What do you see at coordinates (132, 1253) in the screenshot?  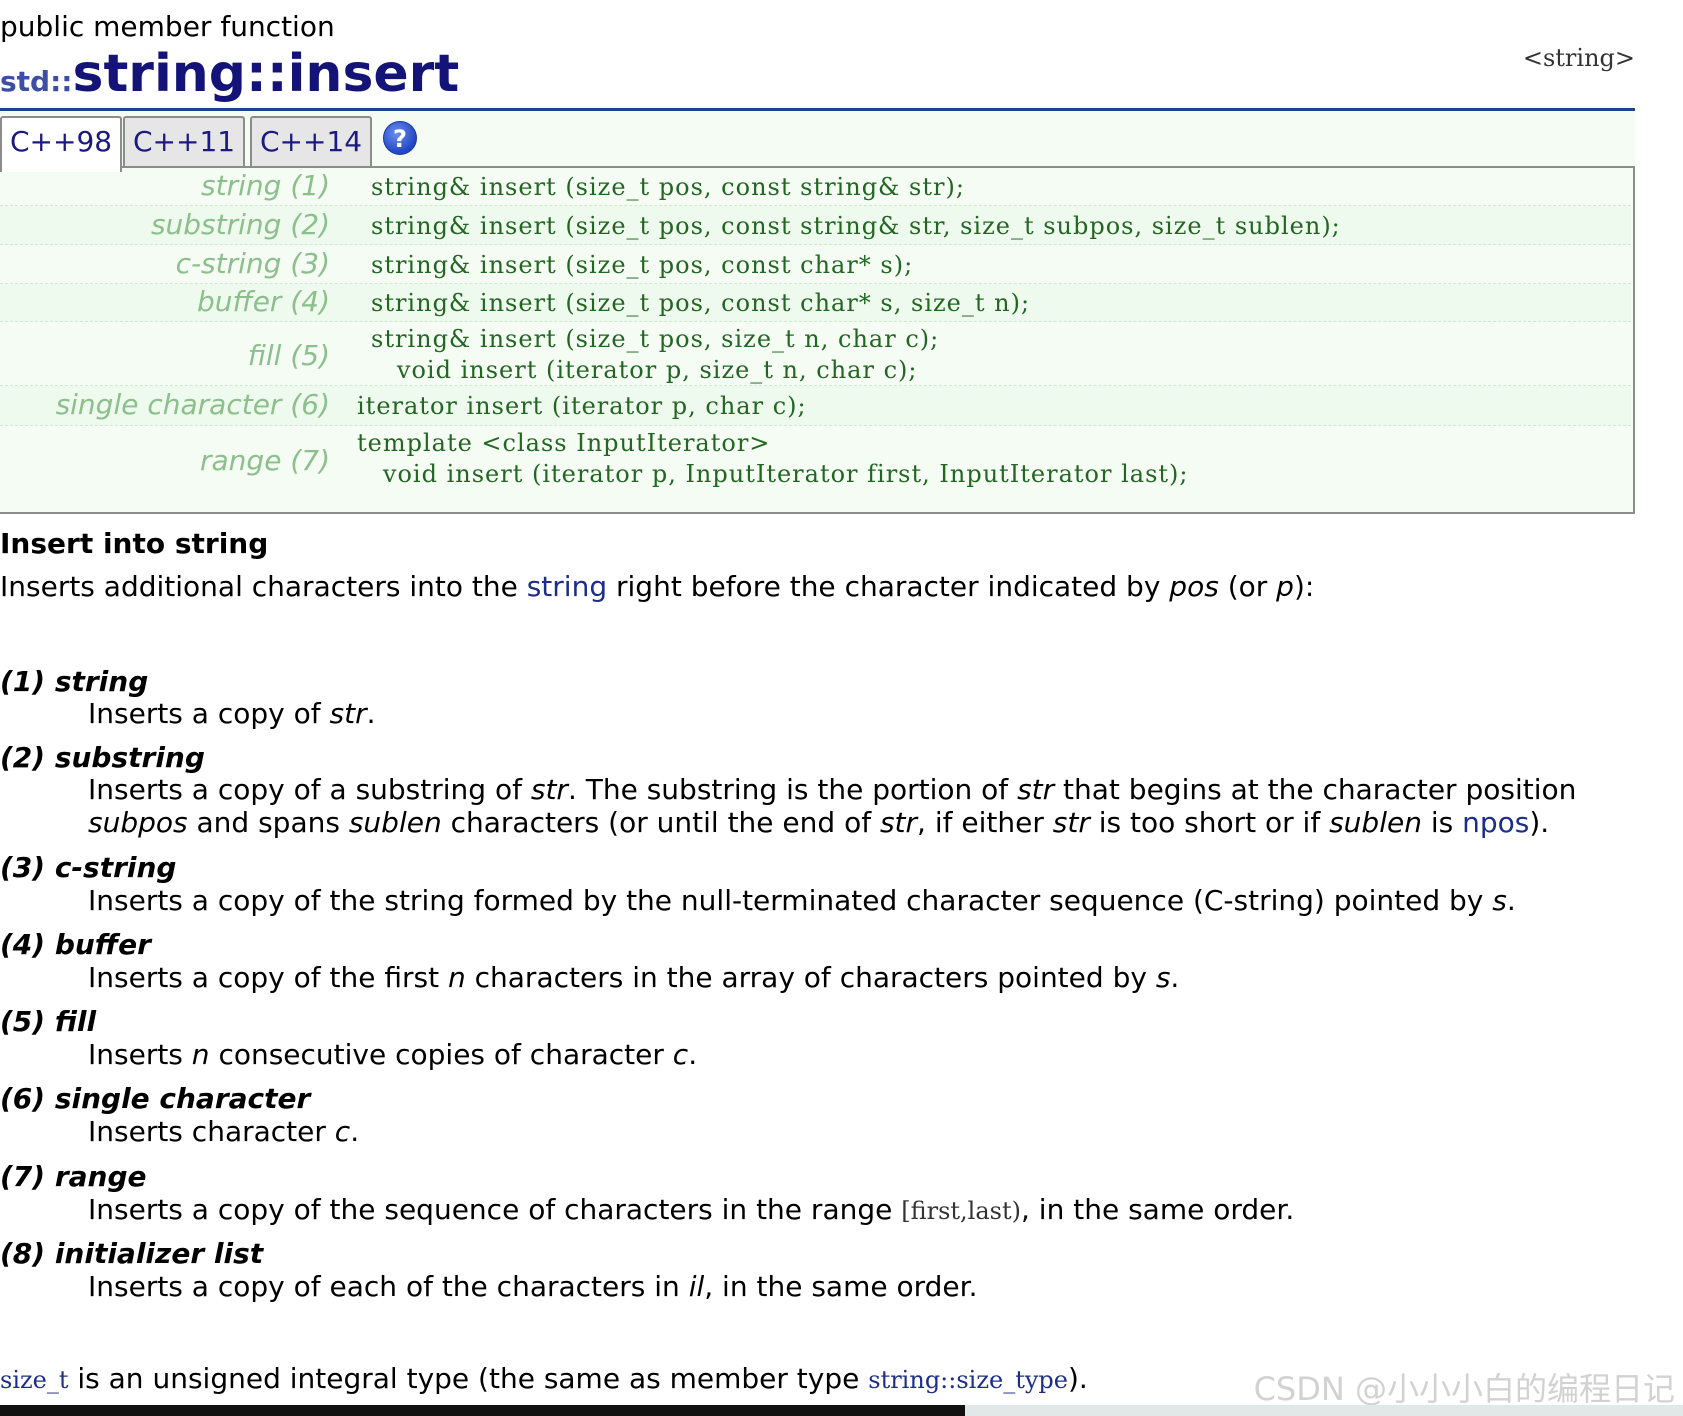 I see `param-term: (8) initializer list` at bounding box center [132, 1253].